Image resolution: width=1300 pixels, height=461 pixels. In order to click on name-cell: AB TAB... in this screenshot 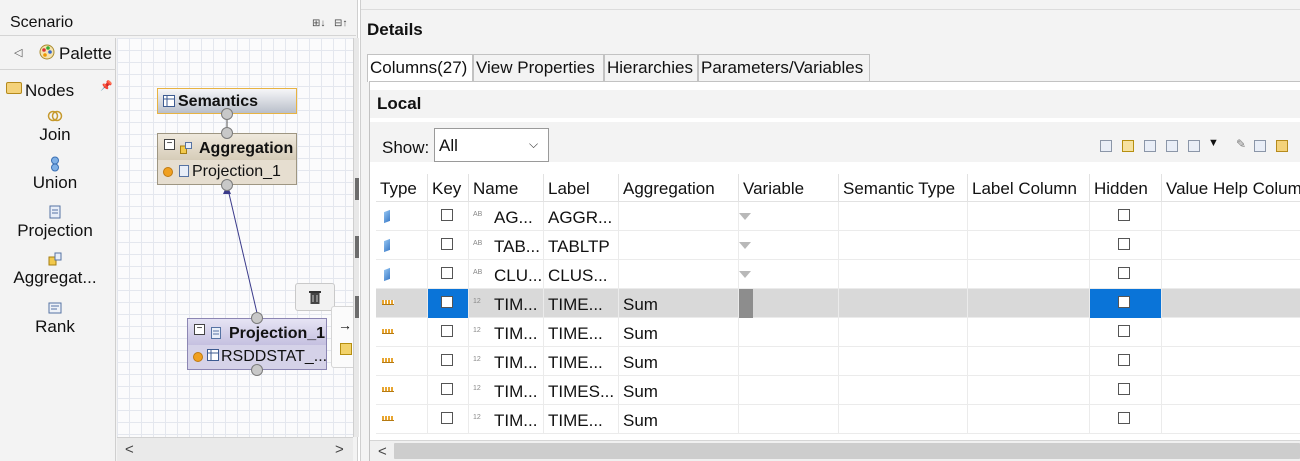, I will do `click(506, 245)`.